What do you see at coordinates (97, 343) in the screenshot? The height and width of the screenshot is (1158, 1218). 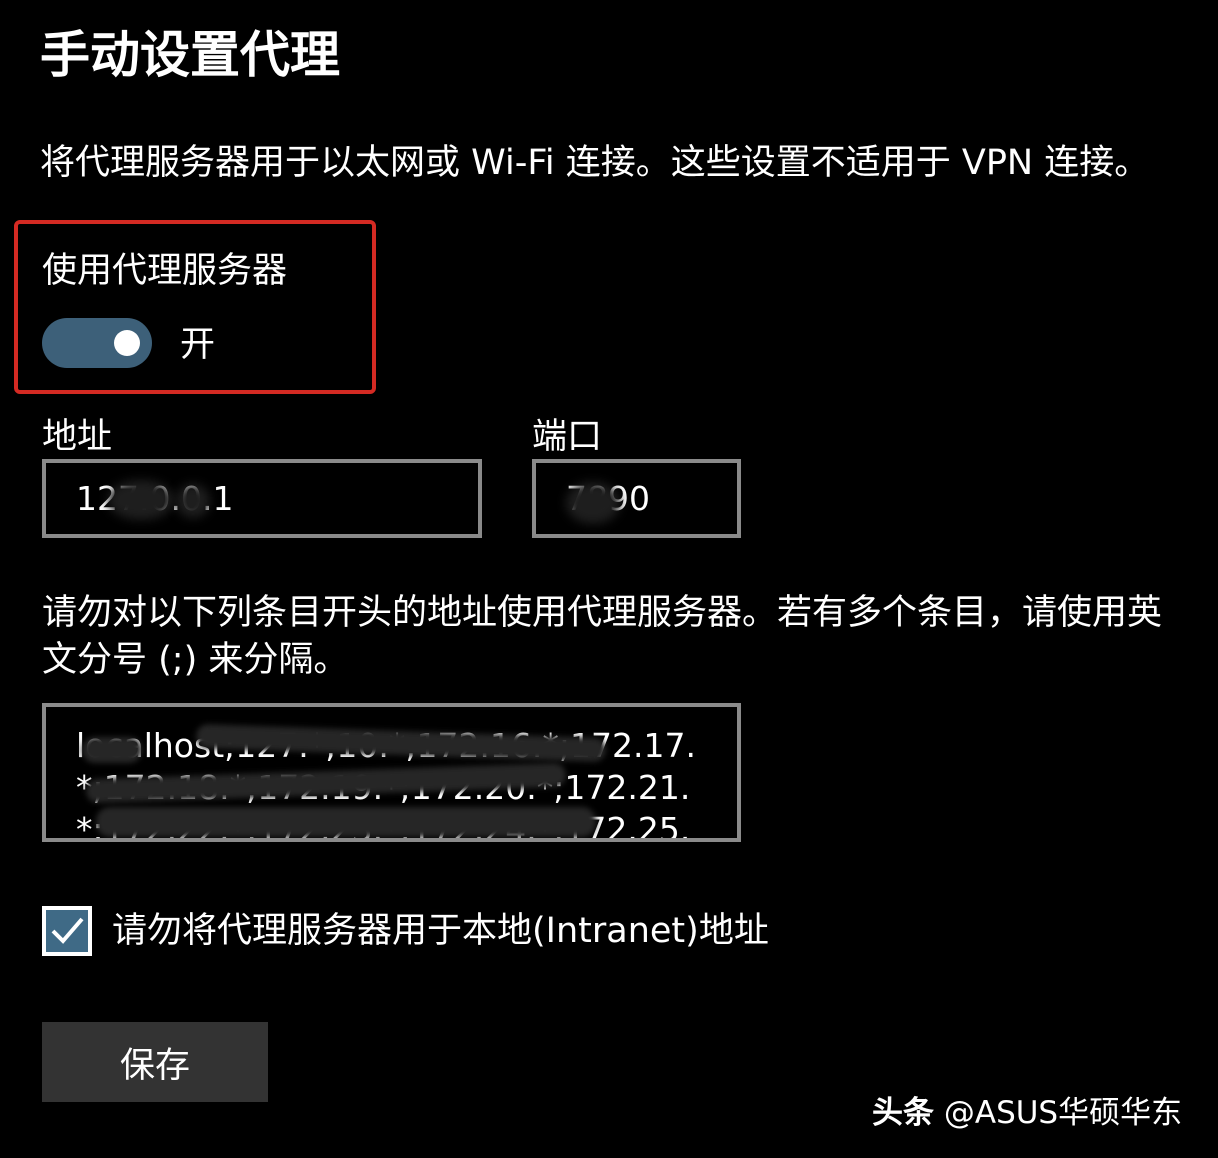 I see `use-proxy-toggle` at bounding box center [97, 343].